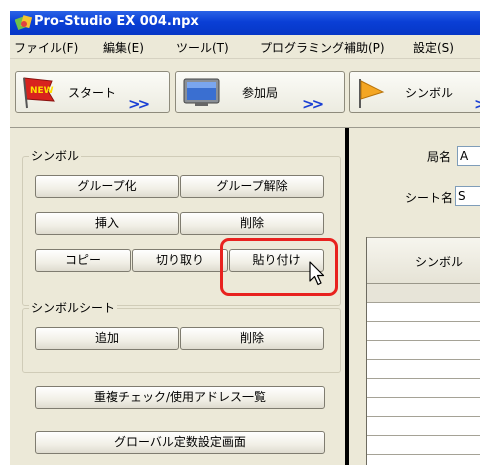 This screenshot has height=465, width=480. Describe the element at coordinates (107, 338) in the screenshot. I see `add-sheet-button: 追加` at that location.